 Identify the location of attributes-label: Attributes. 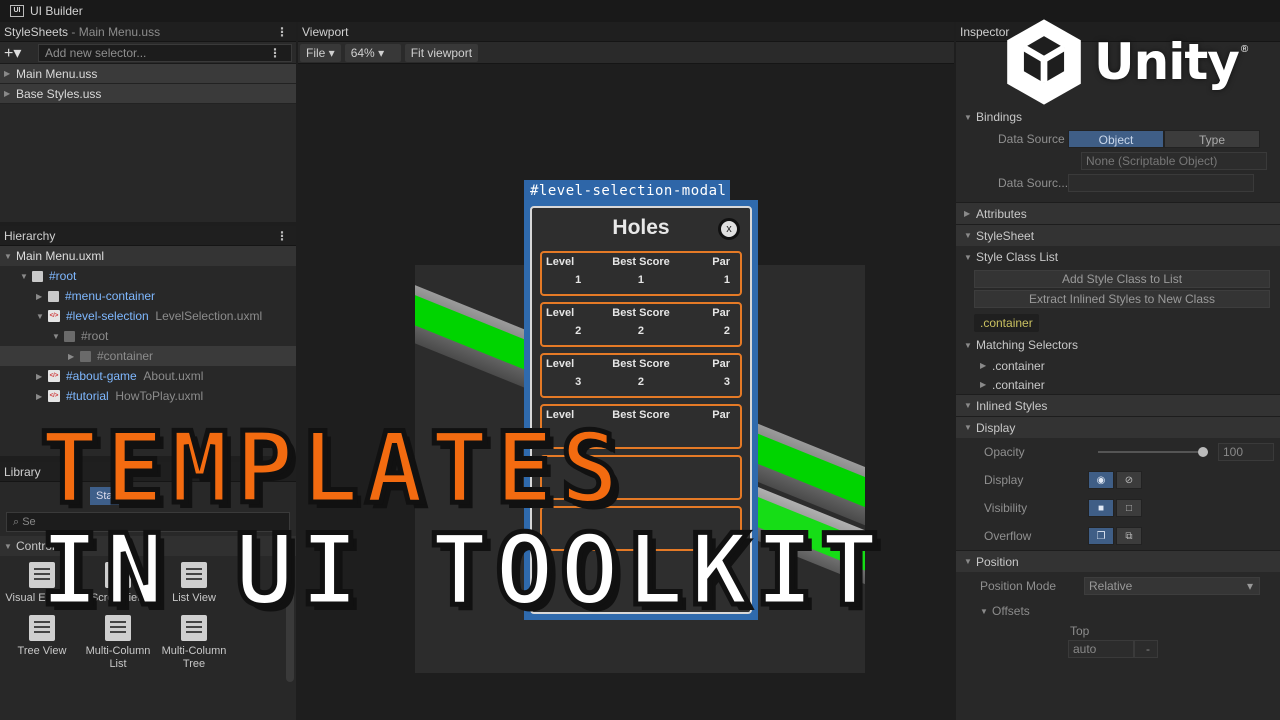
(1001, 213).